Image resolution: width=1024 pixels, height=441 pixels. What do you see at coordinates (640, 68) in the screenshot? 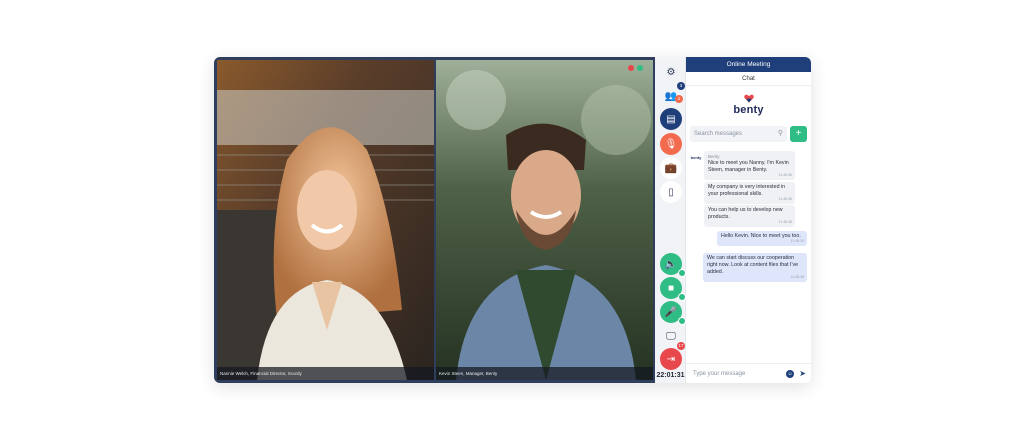
I see `live-dot-icon` at bounding box center [640, 68].